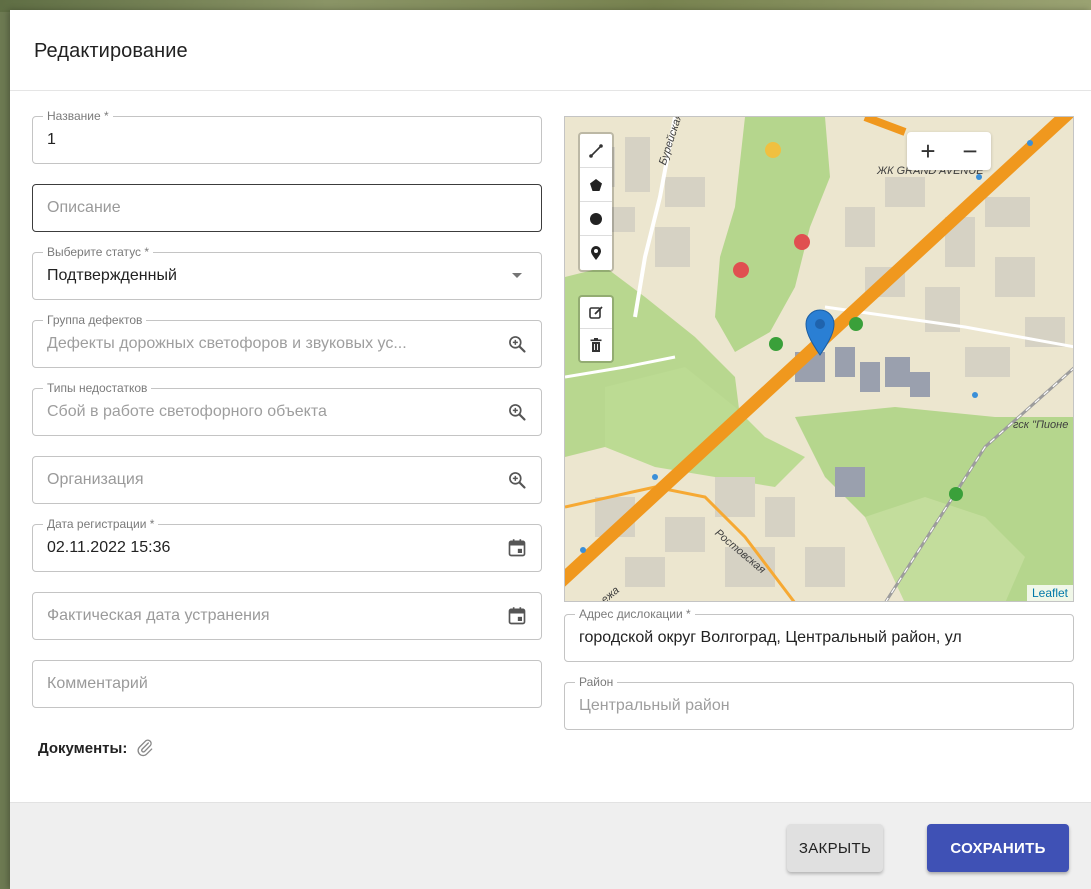 This screenshot has width=1091, height=889. What do you see at coordinates (145, 748) in the screenshot?
I see `paperclip-icon` at bounding box center [145, 748].